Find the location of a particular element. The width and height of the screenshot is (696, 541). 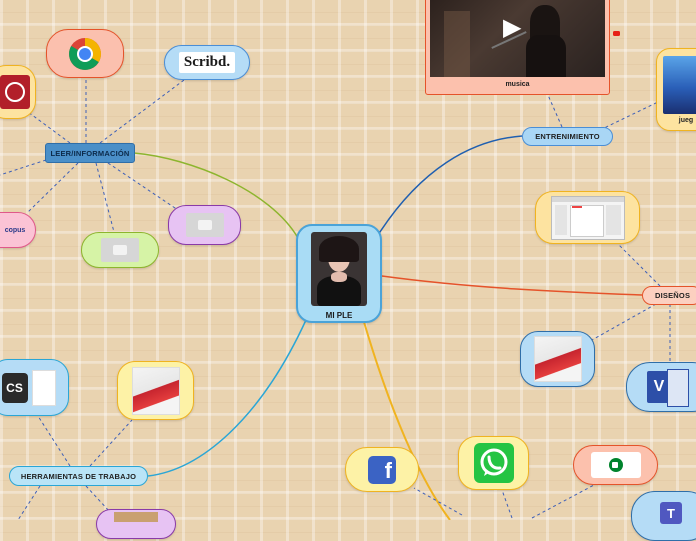

meet-node is located at coordinates (615, 465).